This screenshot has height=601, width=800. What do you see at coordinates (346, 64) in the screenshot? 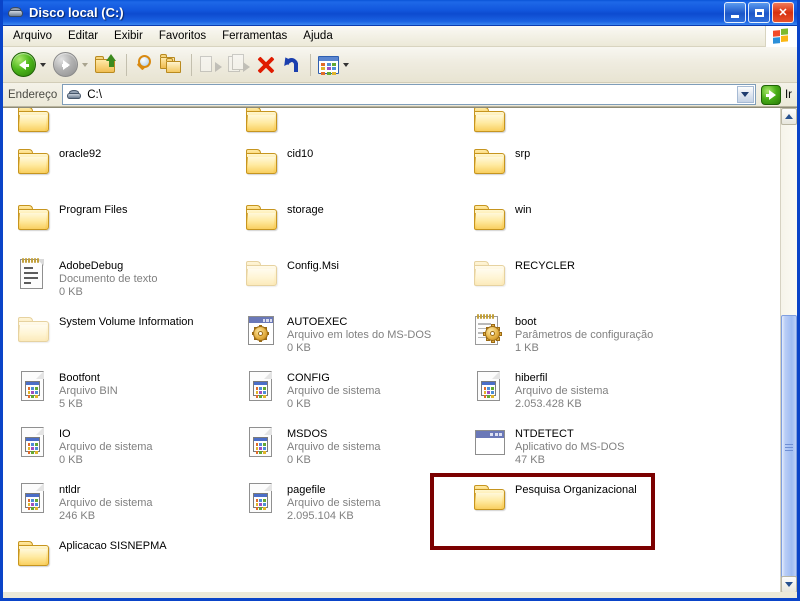
I see `views-dropdown-icon` at bounding box center [346, 64].